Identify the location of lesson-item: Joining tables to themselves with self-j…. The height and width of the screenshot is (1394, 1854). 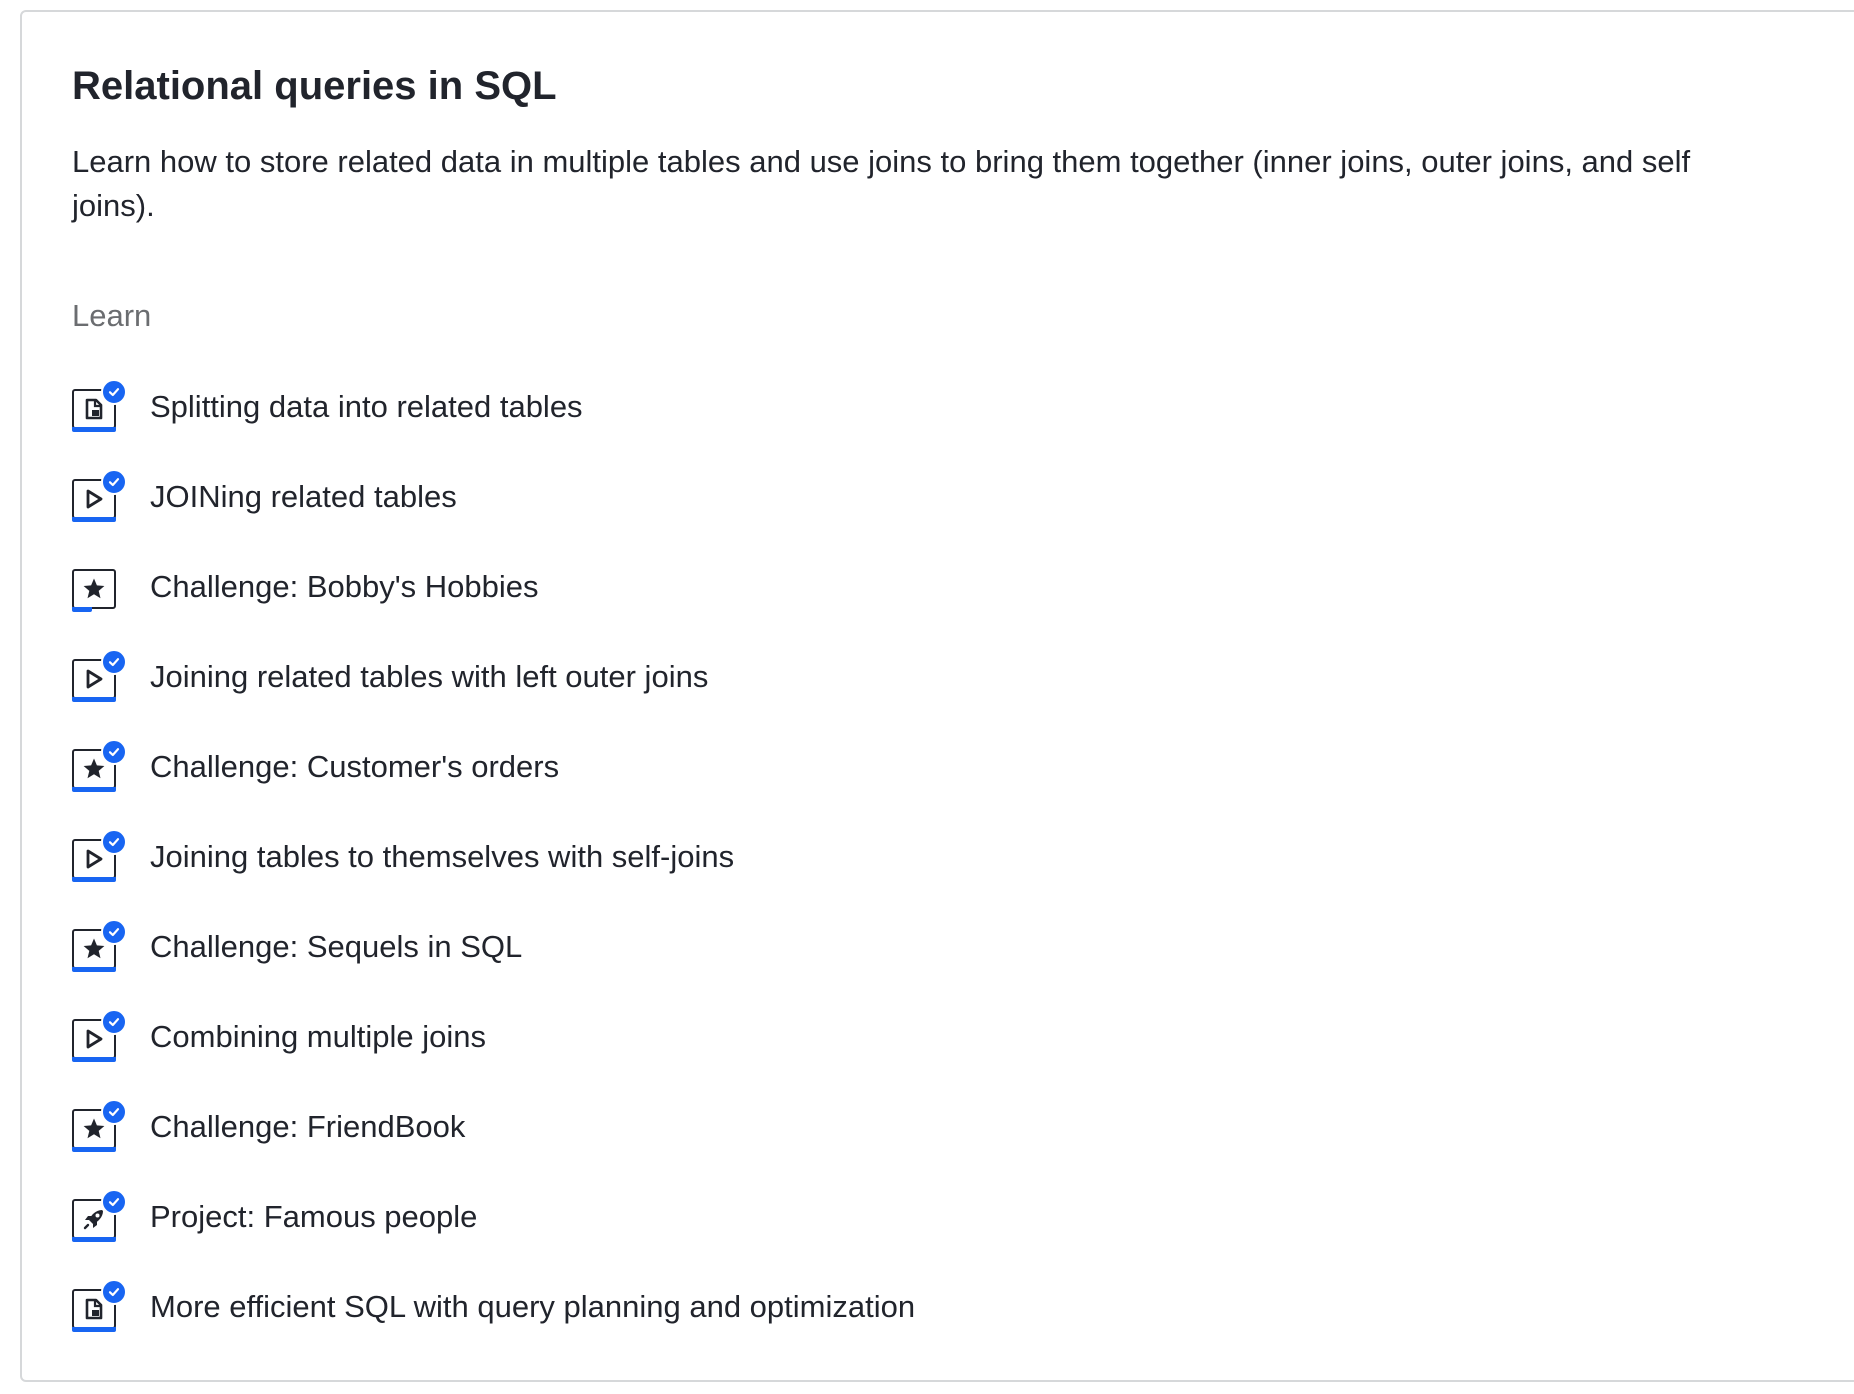
(492, 857).